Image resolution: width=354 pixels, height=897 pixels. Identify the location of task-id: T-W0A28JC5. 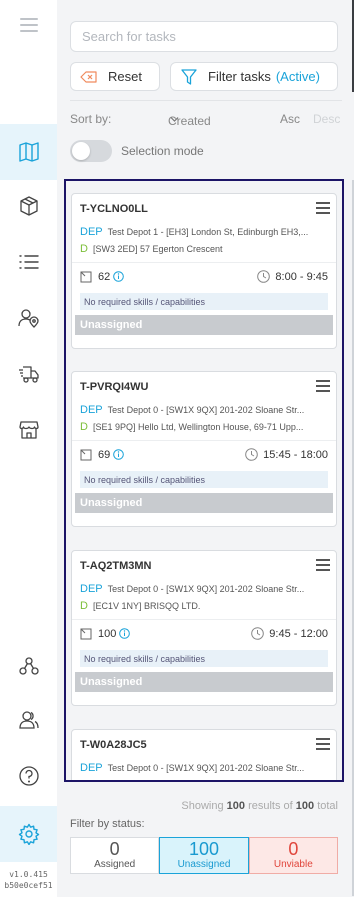
(113, 744).